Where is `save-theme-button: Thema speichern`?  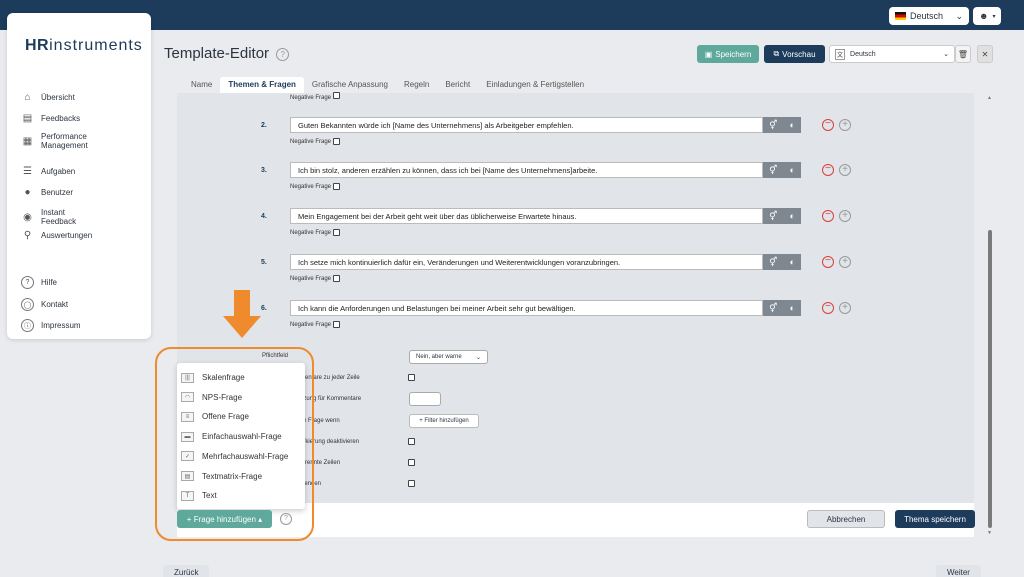 save-theme-button: Thema speichern is located at coordinates (935, 519).